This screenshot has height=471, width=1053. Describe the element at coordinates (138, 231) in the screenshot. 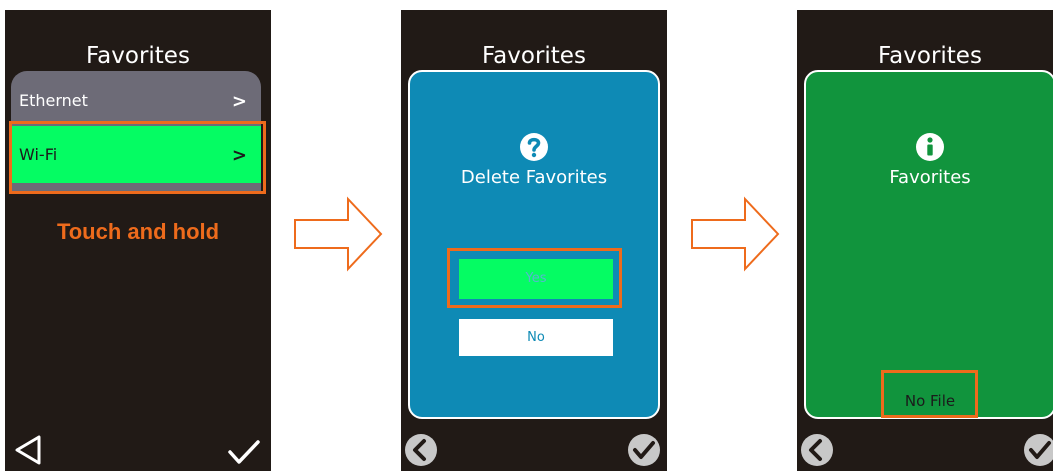

I see `instruction-text: Touch and hold` at that location.